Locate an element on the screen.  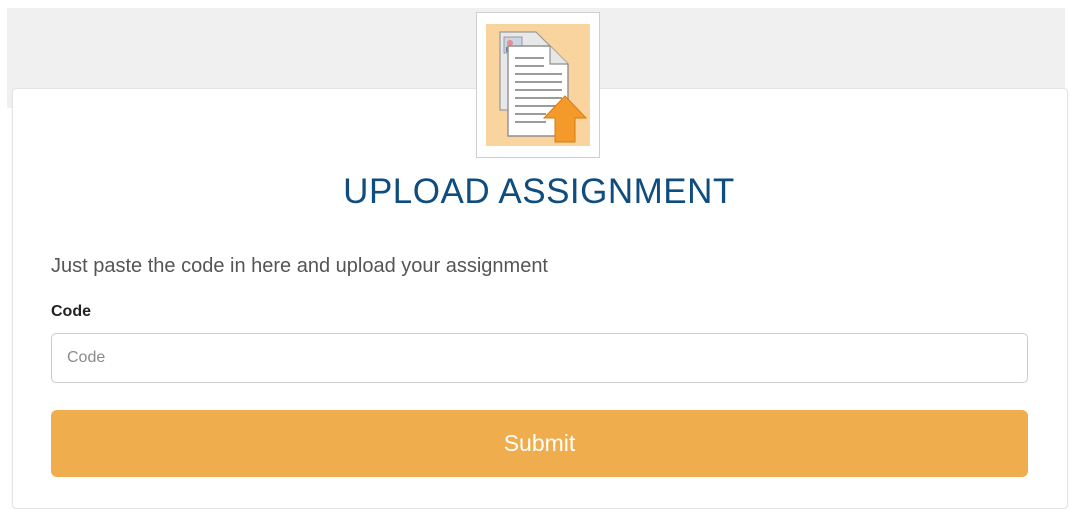
upload-document-icon is located at coordinates (538, 85).